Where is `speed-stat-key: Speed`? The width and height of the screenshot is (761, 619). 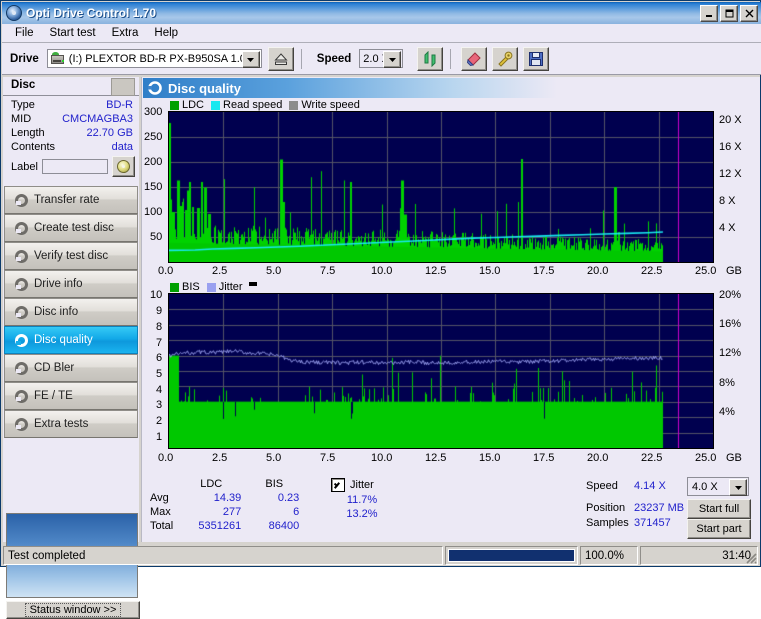 speed-stat-key: Speed is located at coordinates (602, 485).